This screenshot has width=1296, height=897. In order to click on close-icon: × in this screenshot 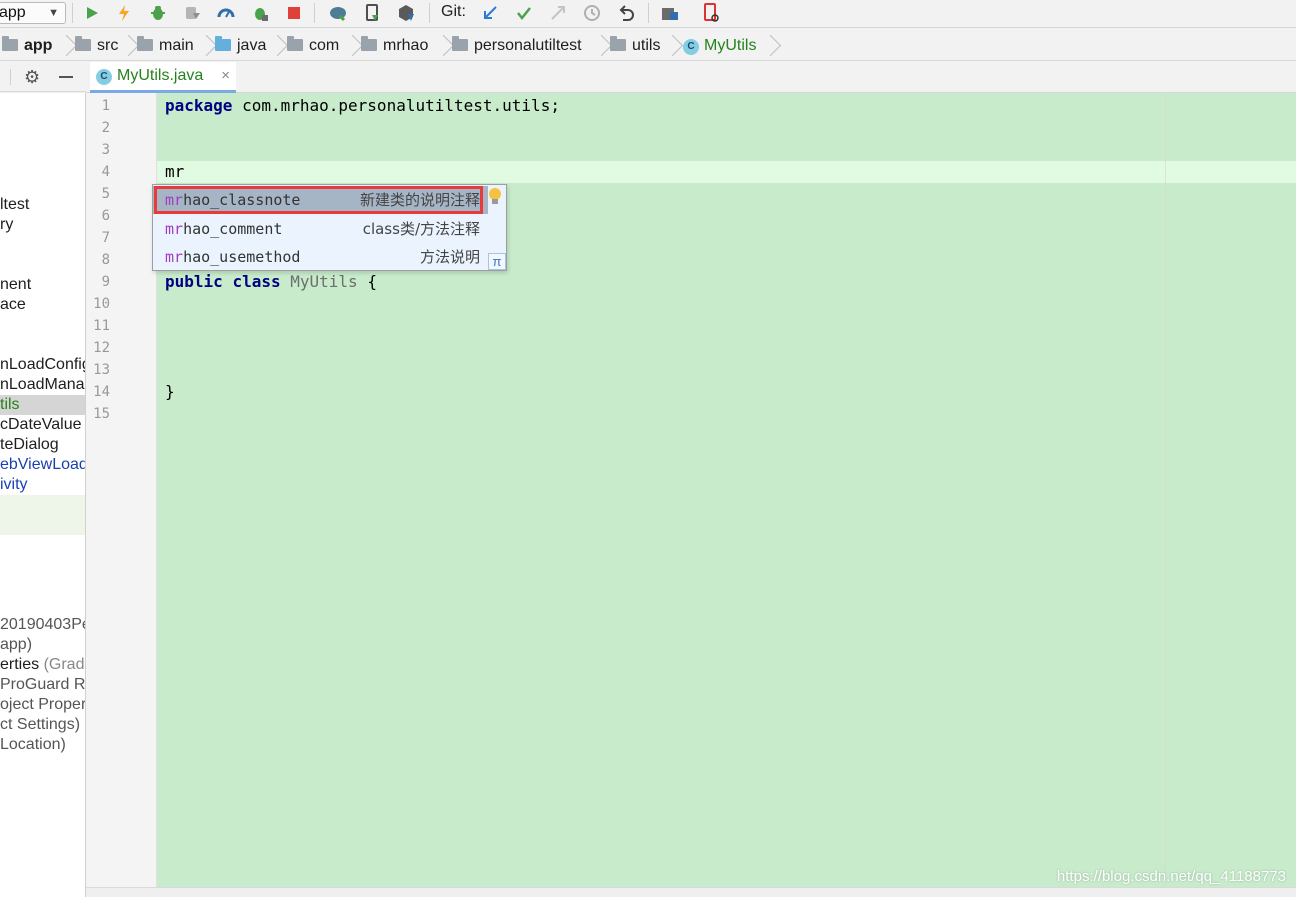, I will do `click(225, 76)`.